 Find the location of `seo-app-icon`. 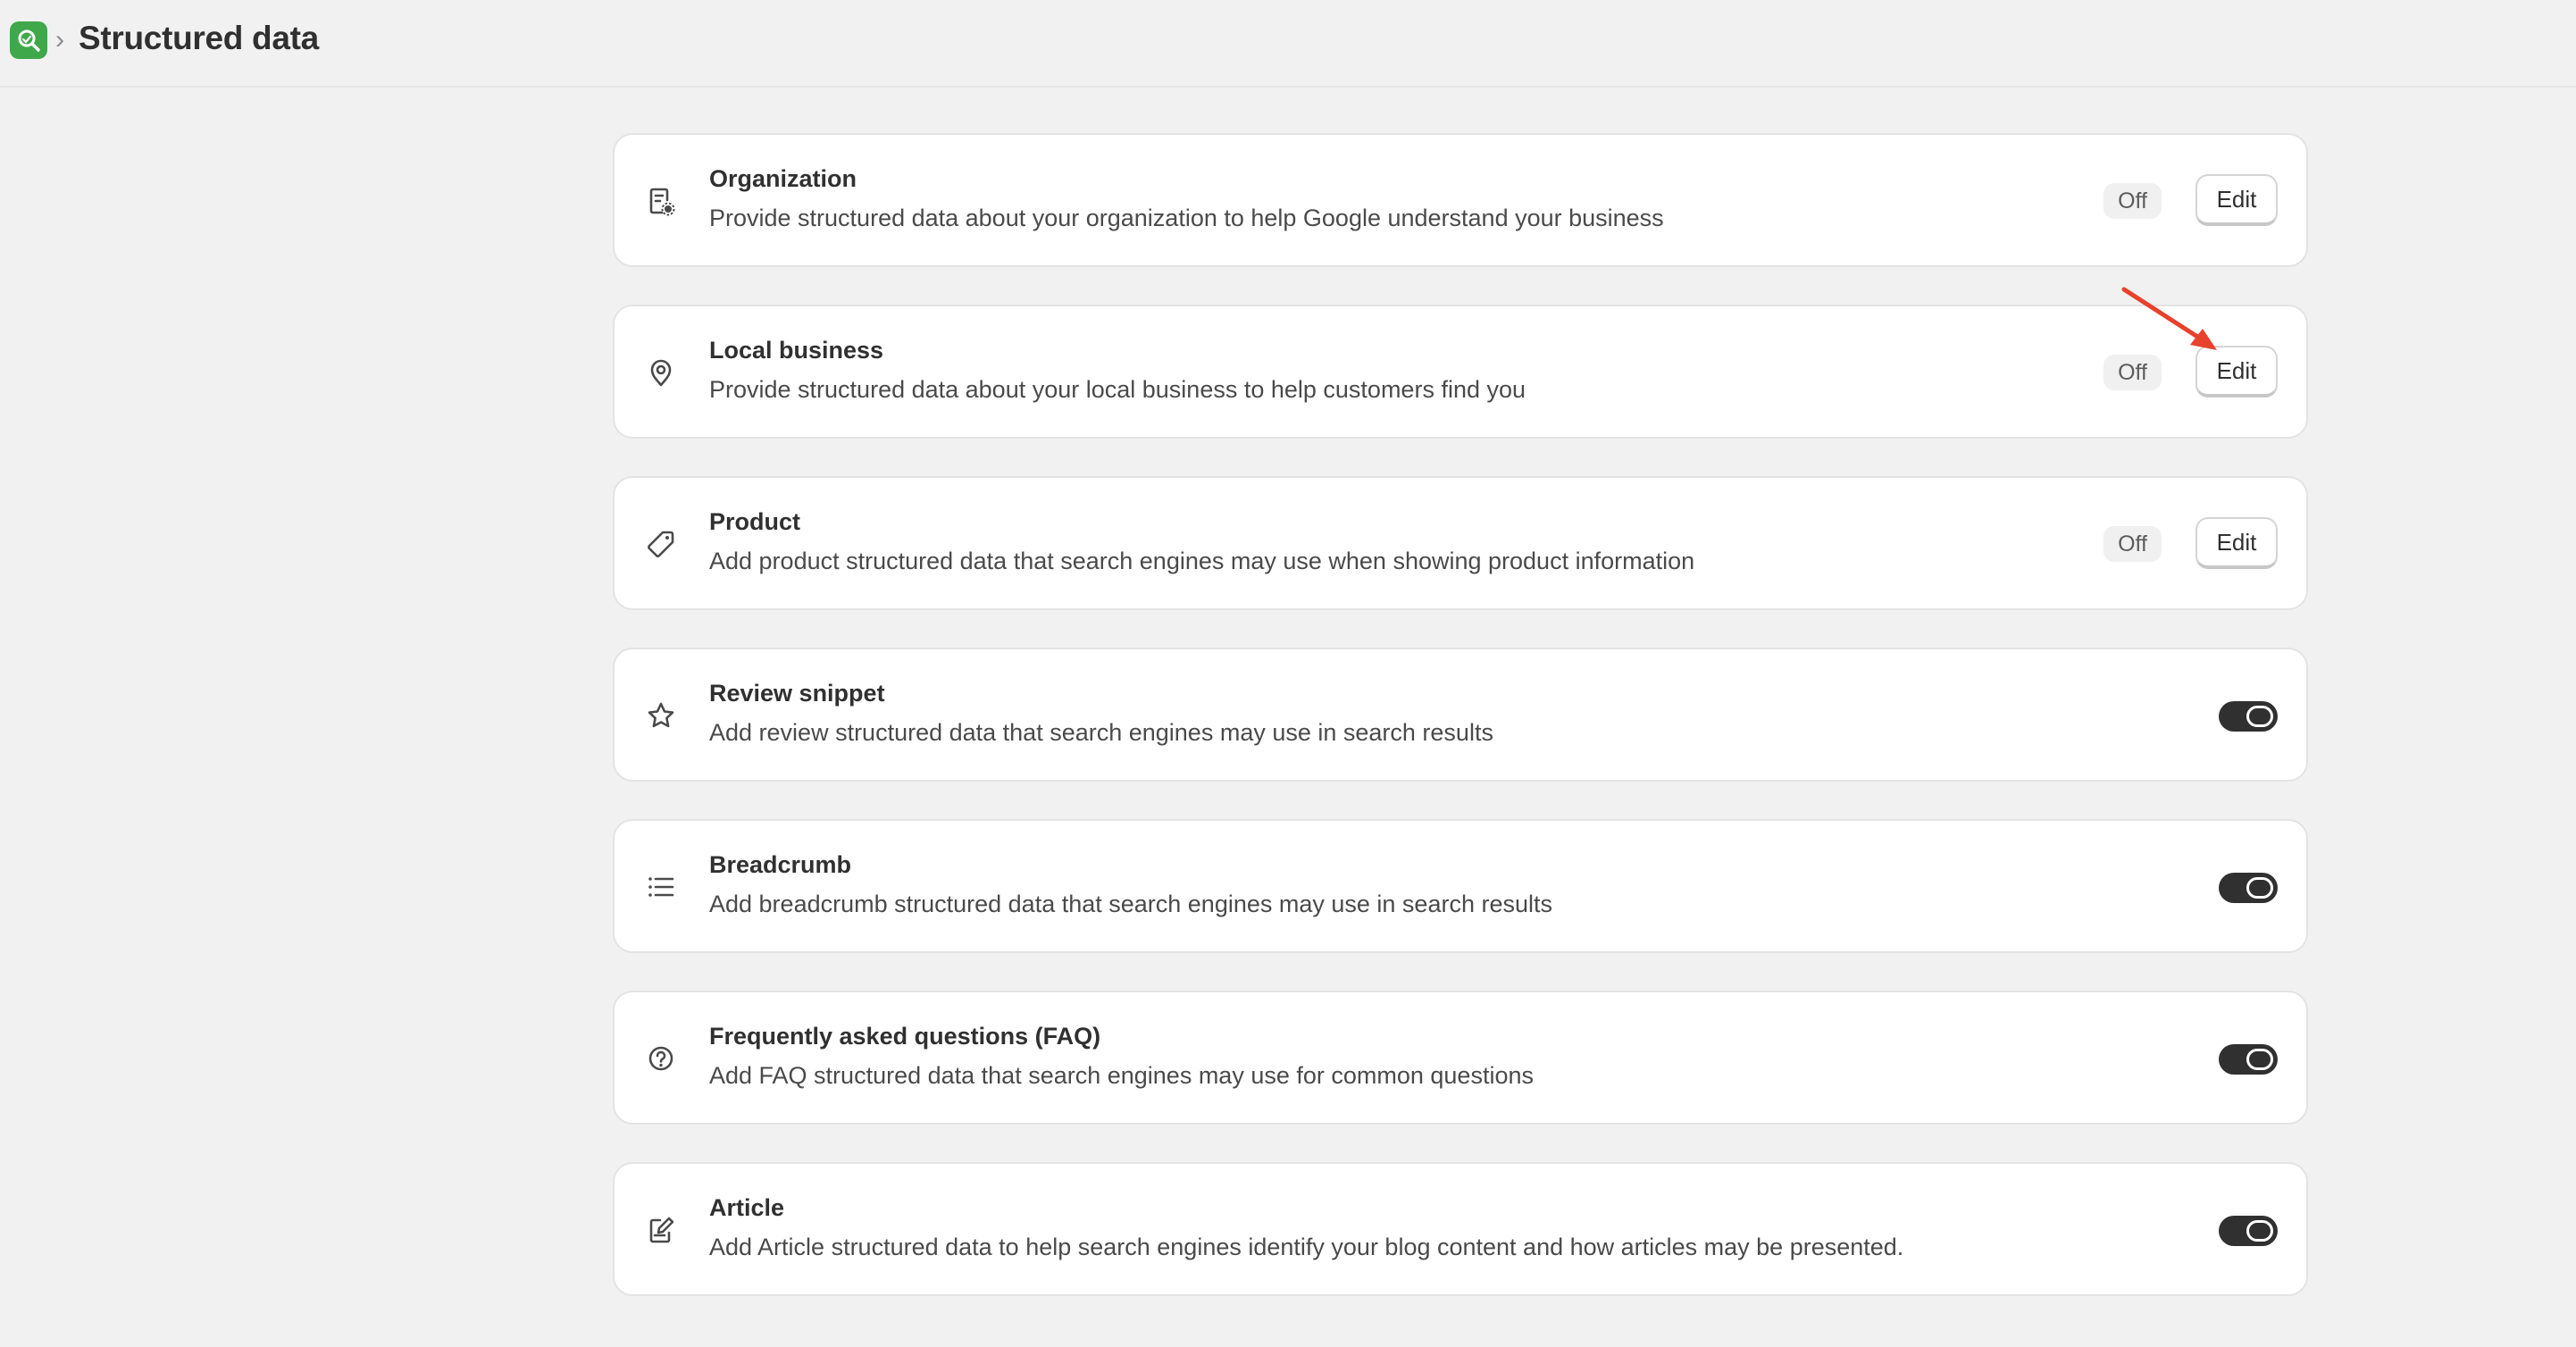

seo-app-icon is located at coordinates (29, 40).